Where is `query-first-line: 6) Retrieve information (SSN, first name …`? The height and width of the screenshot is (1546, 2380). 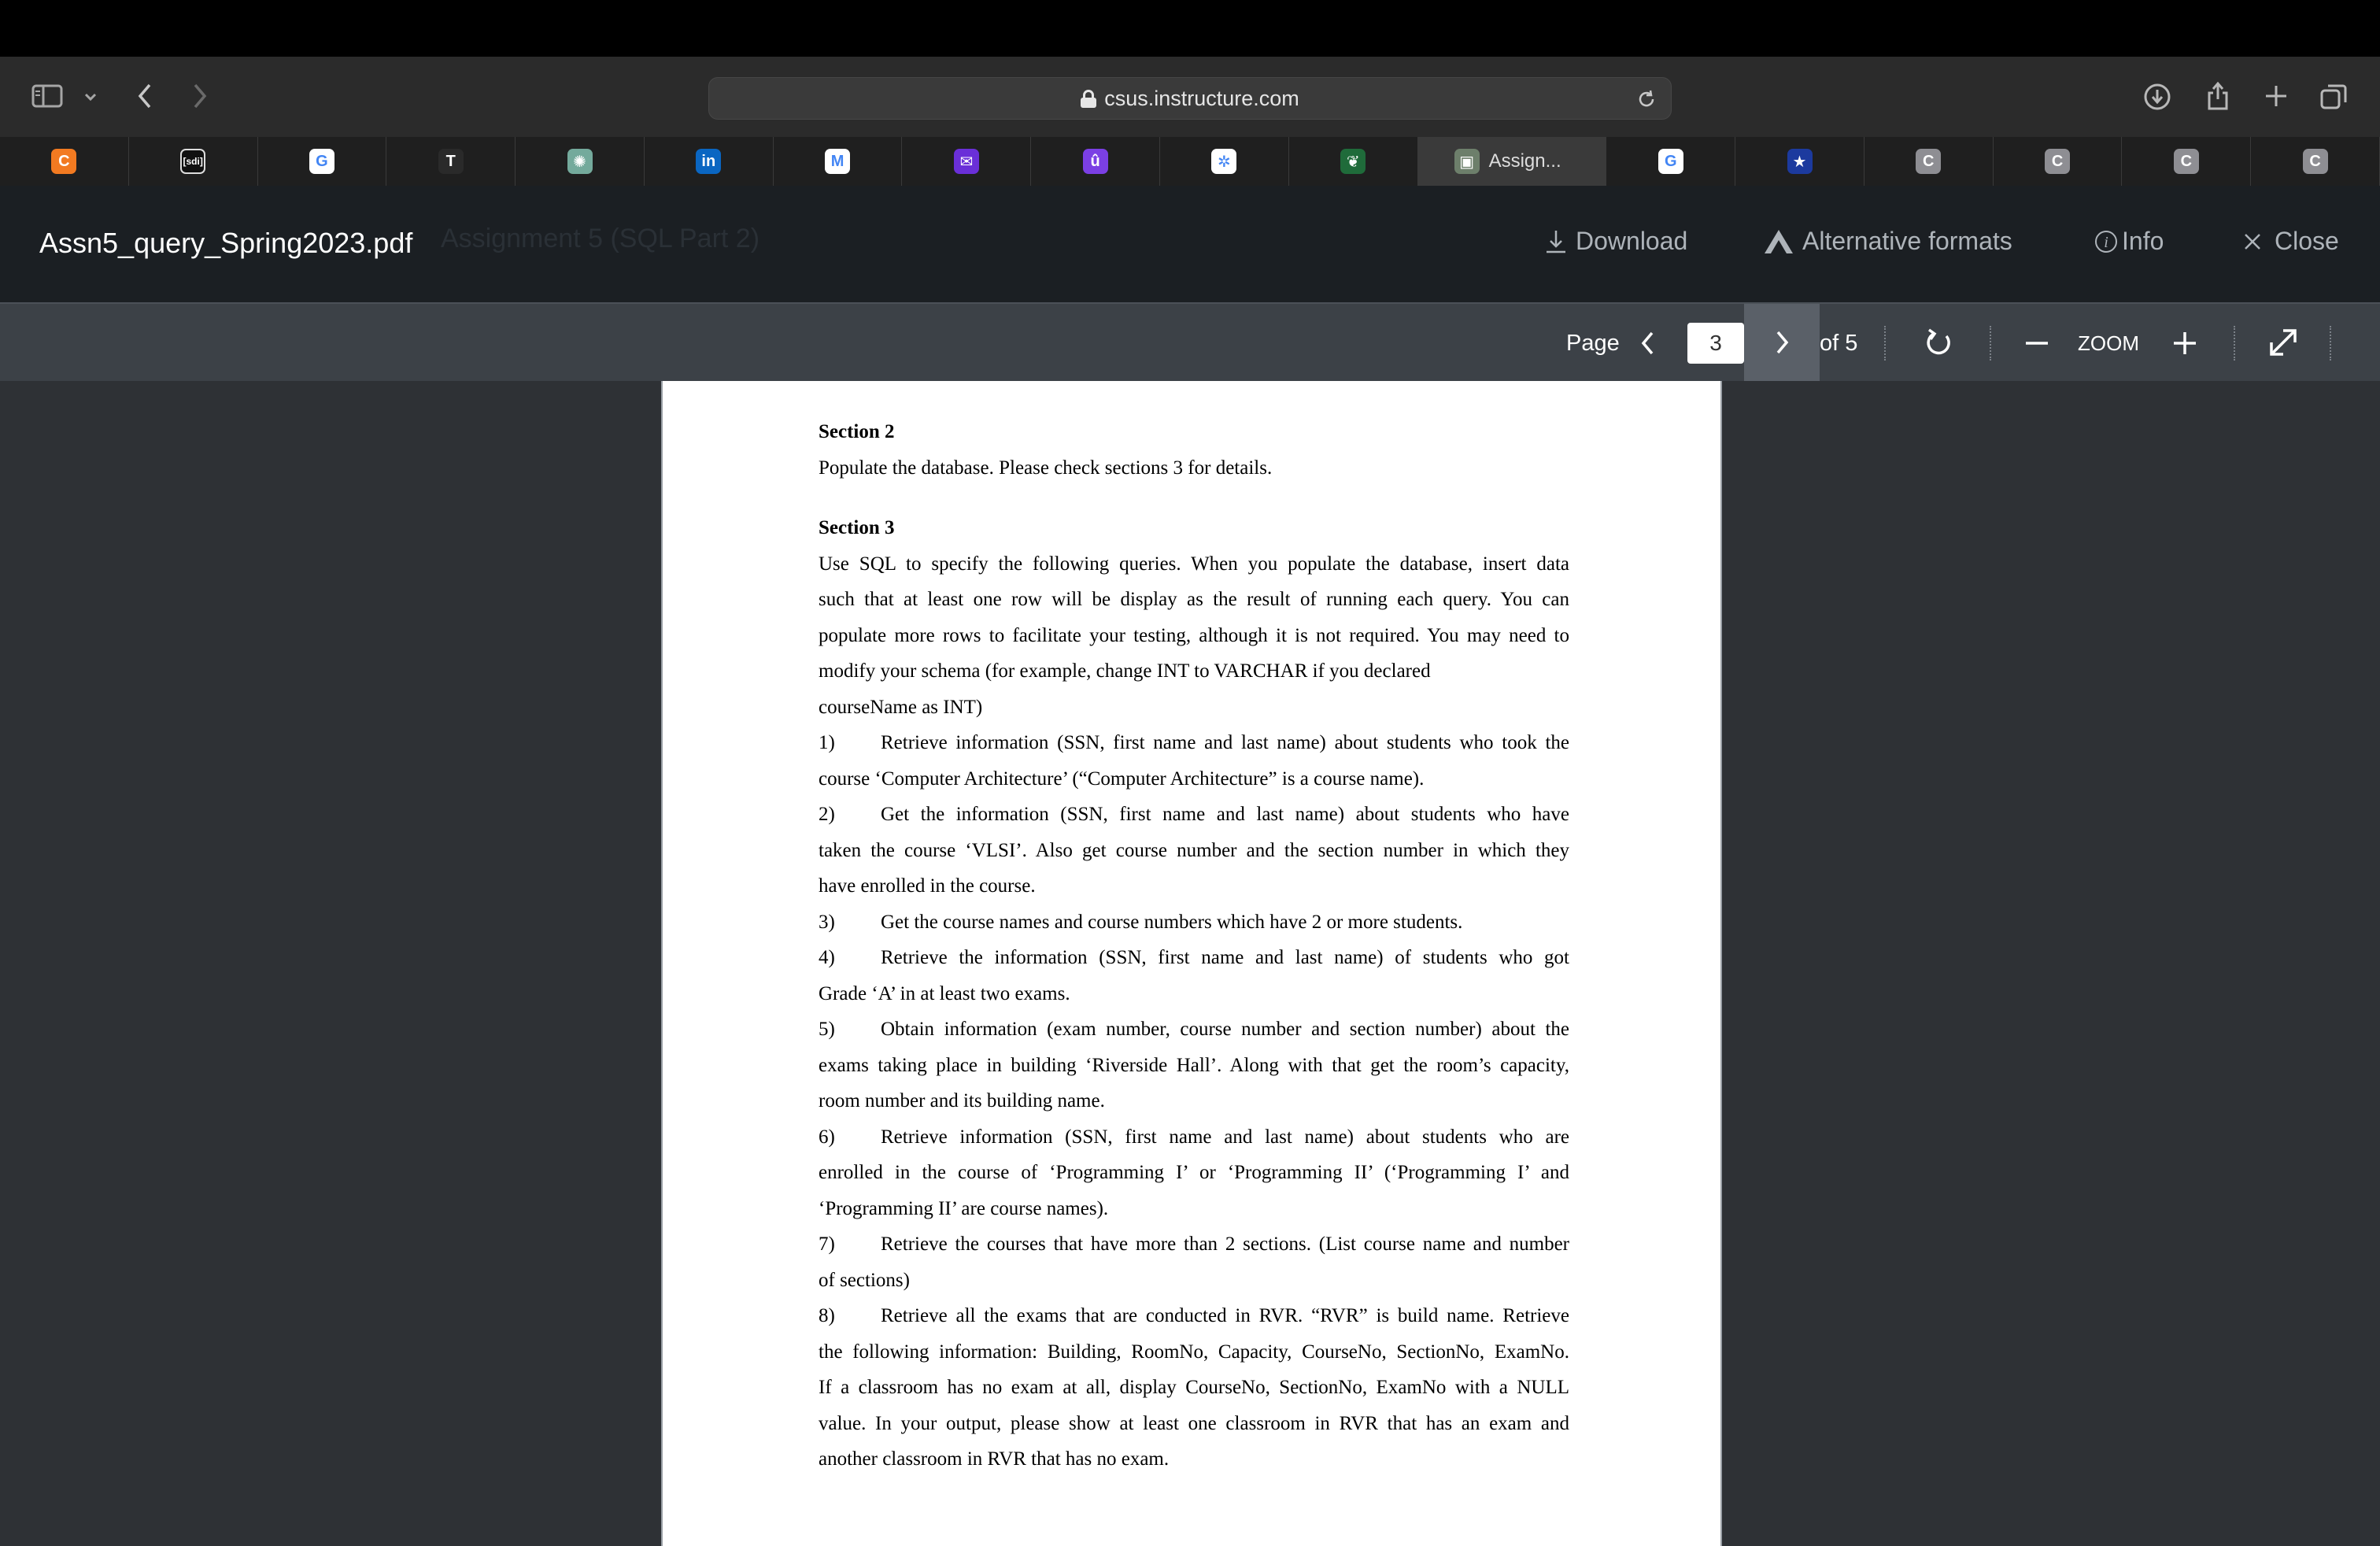
query-first-line: 6) Retrieve information (SSN, first name … is located at coordinates (1194, 1137).